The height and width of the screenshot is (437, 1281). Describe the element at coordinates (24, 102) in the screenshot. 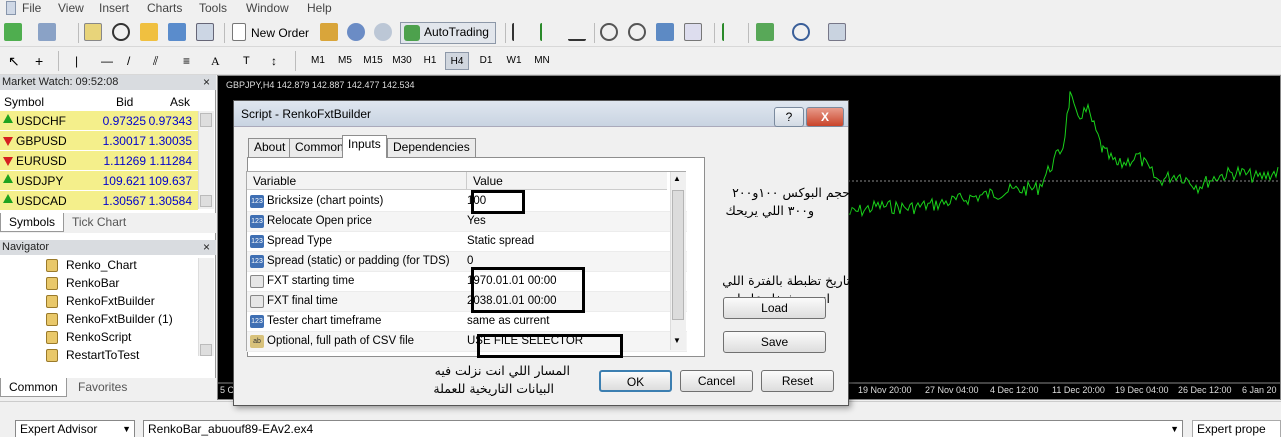

I see `col-symbol: Symbol` at that location.